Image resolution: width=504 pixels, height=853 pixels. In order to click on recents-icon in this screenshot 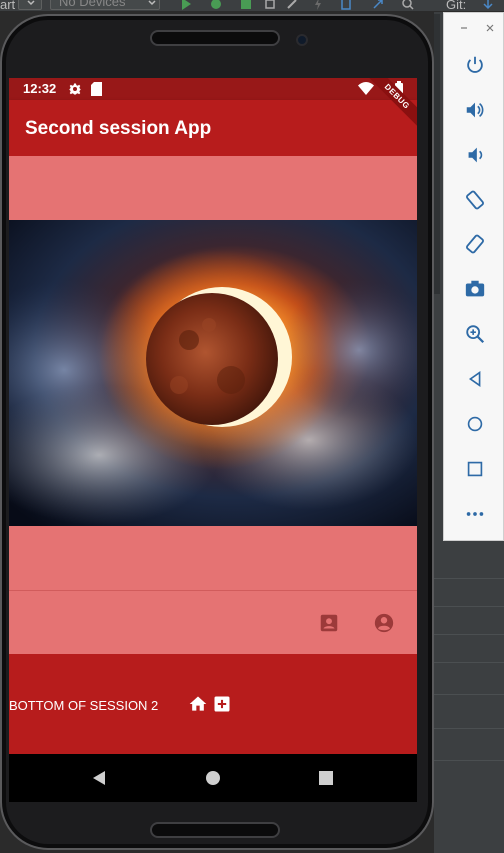, I will do `click(326, 778)`.